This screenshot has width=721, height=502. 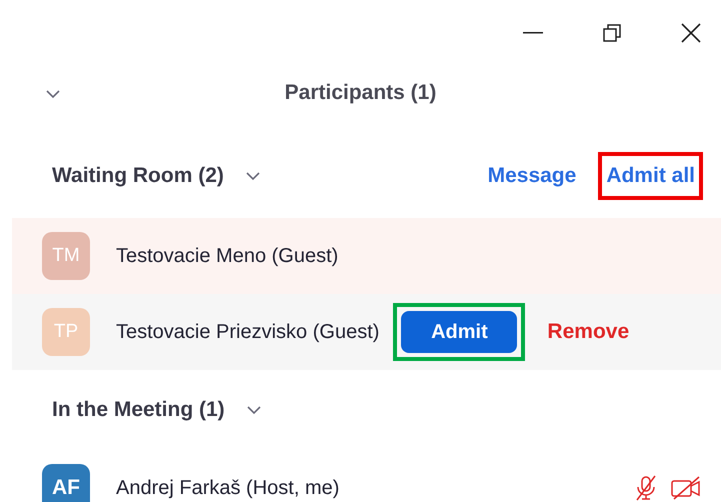 What do you see at coordinates (686, 488) in the screenshot?
I see `video-off-icon` at bounding box center [686, 488].